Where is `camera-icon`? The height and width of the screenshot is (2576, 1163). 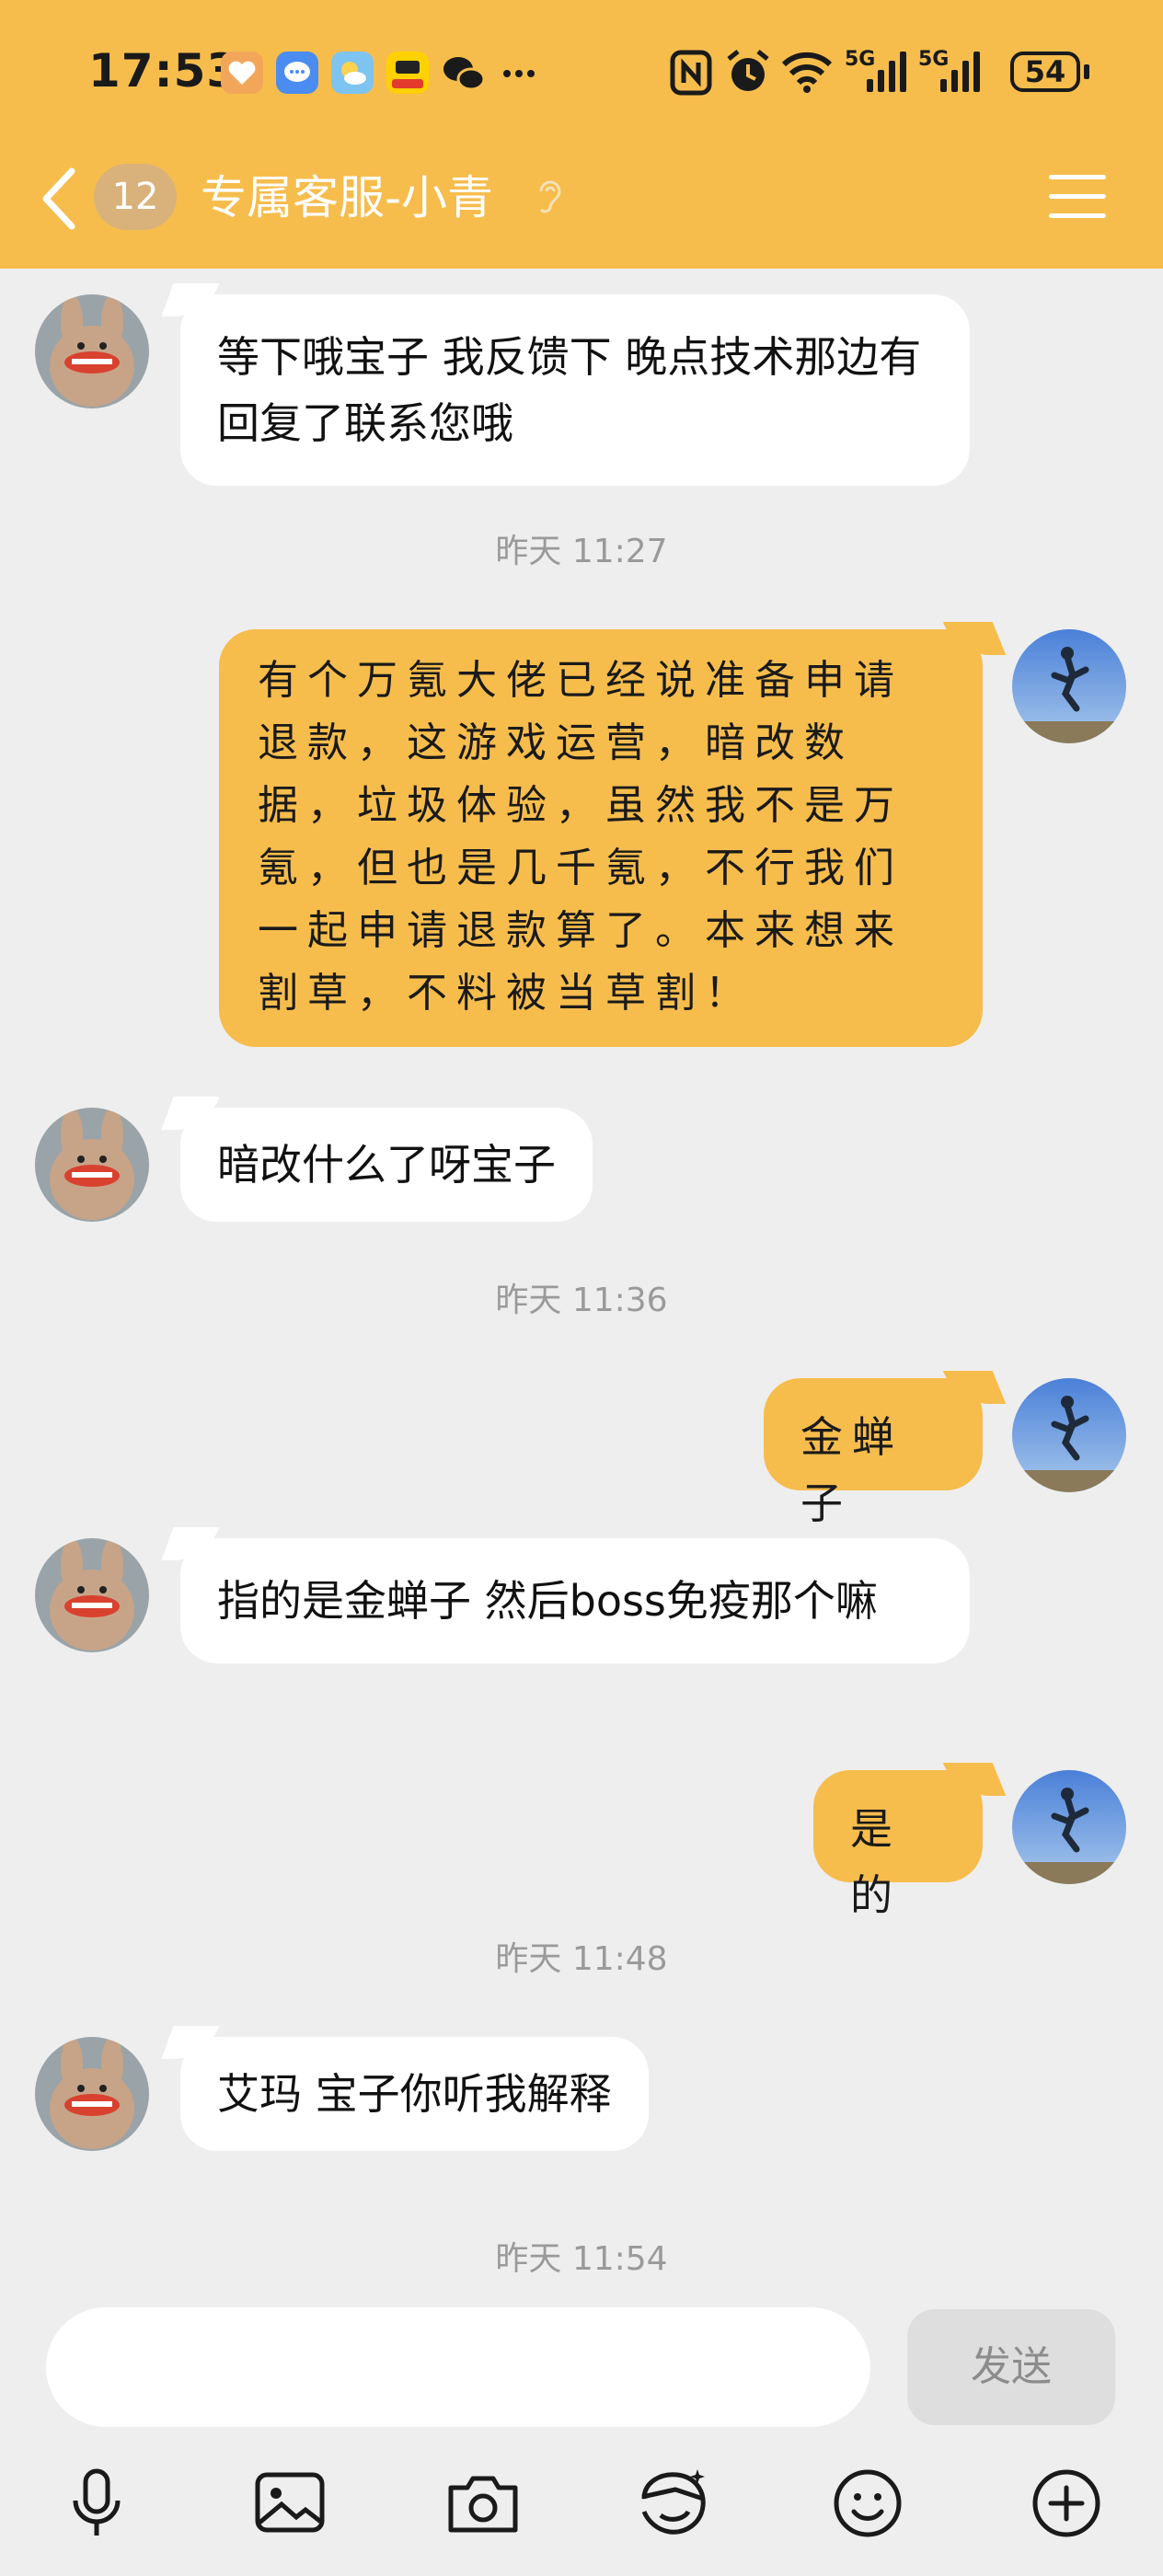 camera-icon is located at coordinates (483, 2503).